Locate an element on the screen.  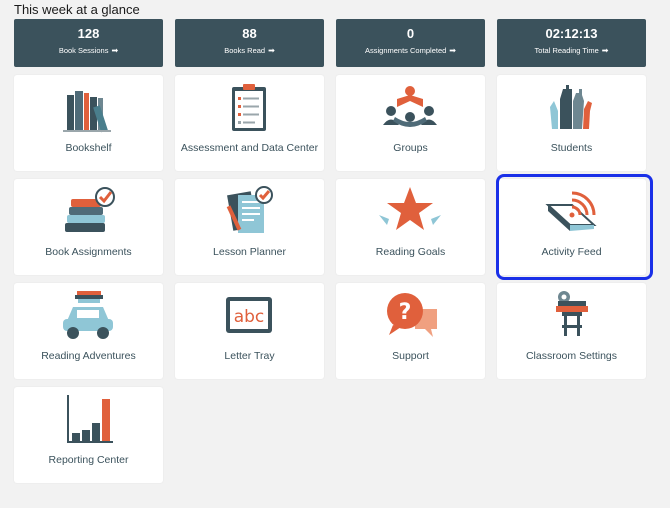
question-bubble-icon: ? is located at coordinates (410, 315).